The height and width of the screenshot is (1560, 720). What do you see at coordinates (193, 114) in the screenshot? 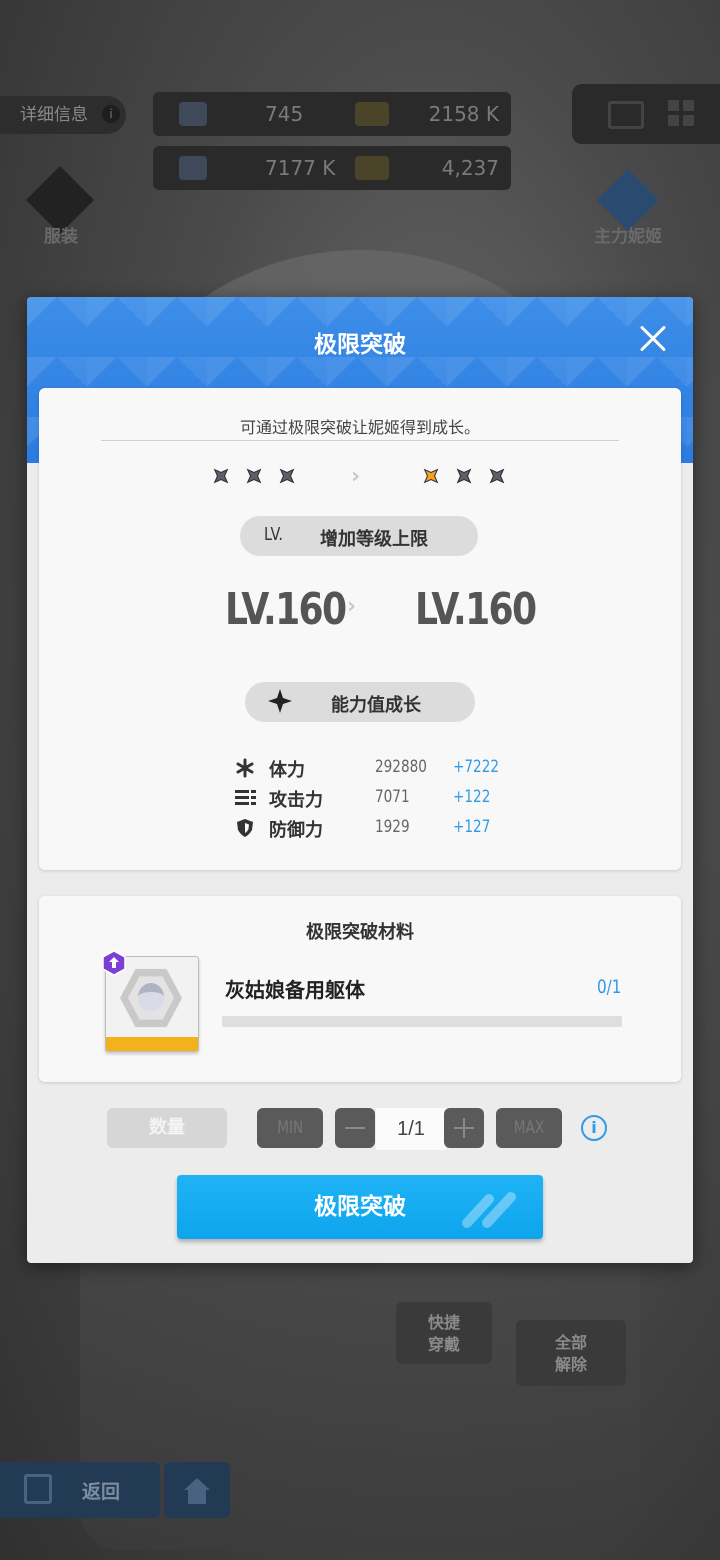
I see `gem-icon` at bounding box center [193, 114].